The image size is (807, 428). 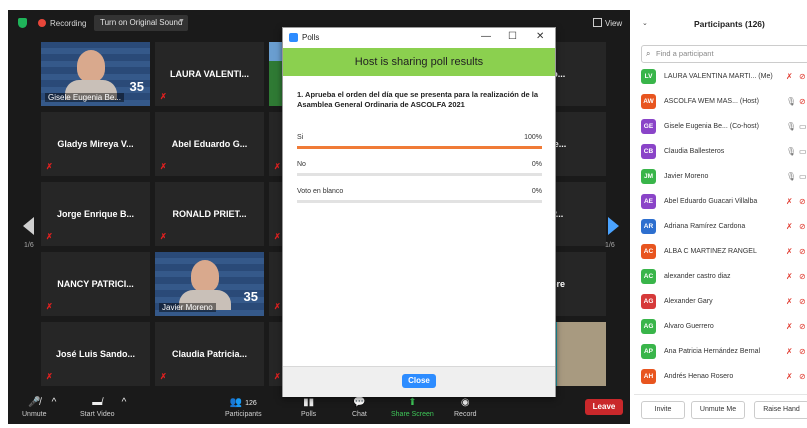 What do you see at coordinates (34, 414) in the screenshot?
I see `unmute-label: Unmute` at bounding box center [34, 414].